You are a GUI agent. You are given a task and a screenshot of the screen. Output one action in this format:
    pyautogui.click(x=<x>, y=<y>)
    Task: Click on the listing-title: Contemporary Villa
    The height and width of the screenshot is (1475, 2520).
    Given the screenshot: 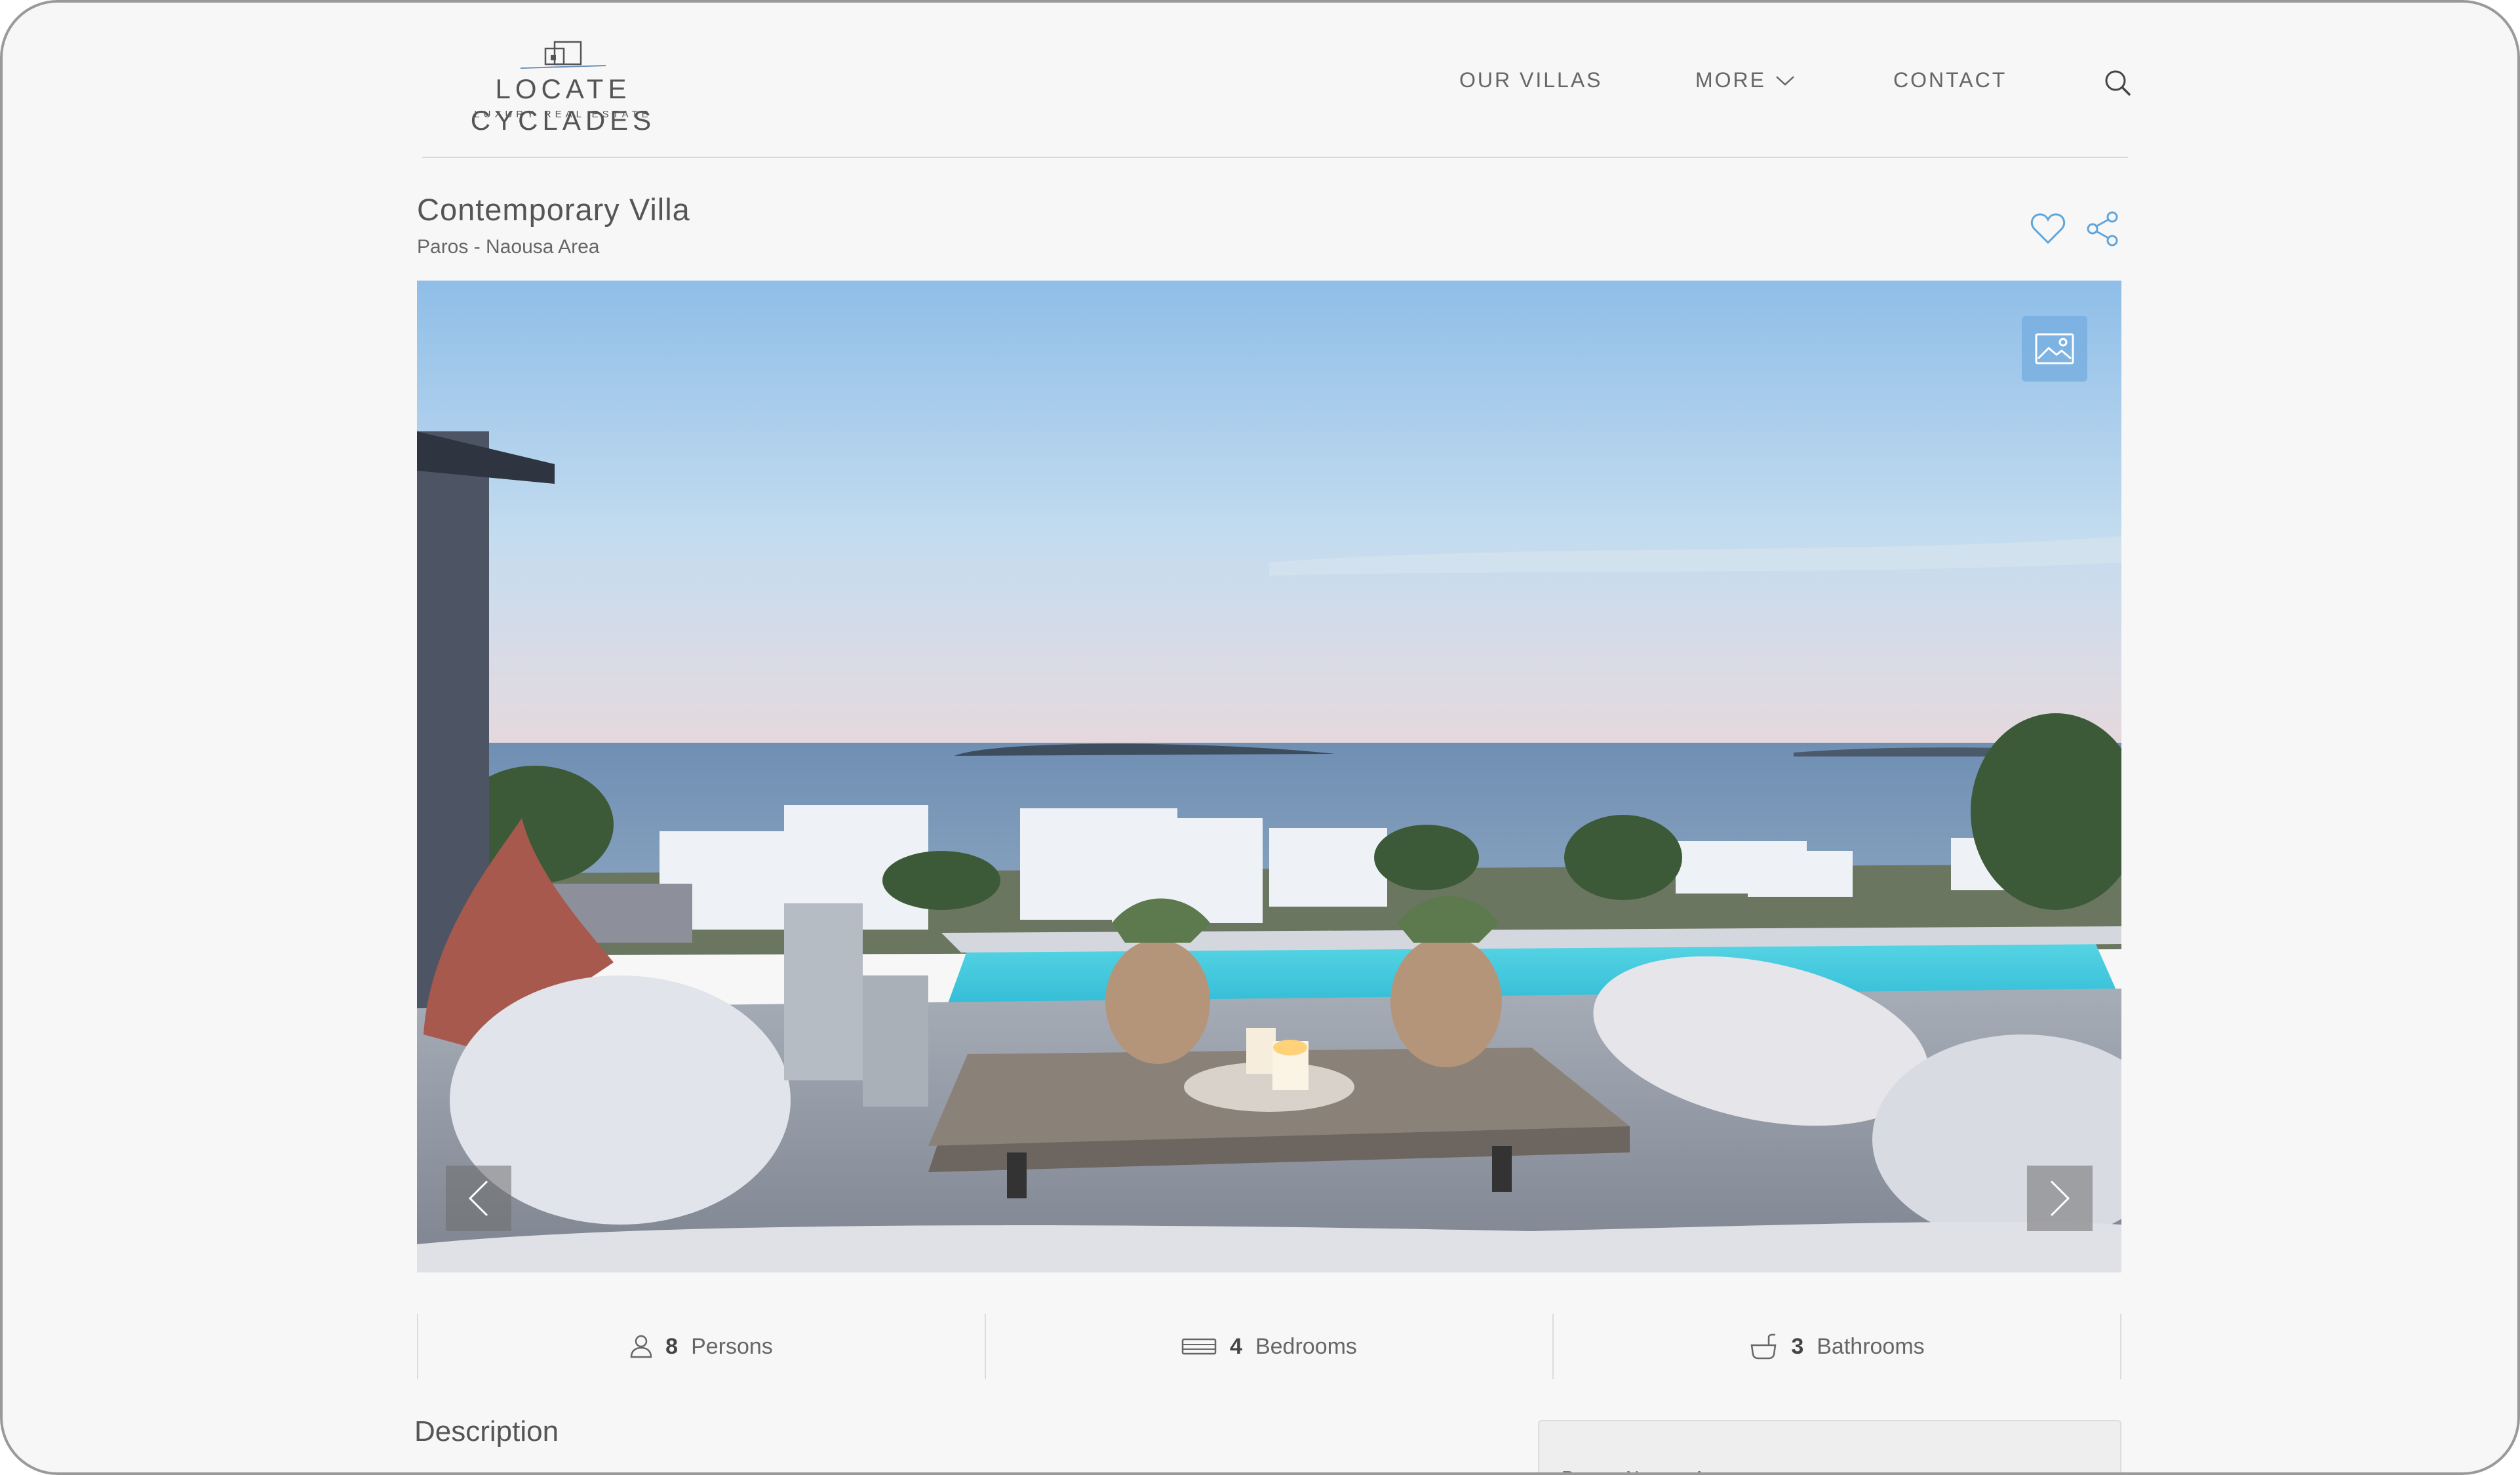 What is the action you would take?
    pyautogui.click(x=553, y=209)
    